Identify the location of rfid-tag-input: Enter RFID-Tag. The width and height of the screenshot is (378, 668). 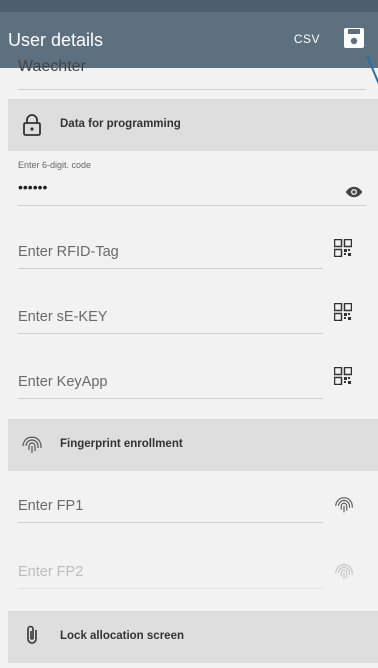
(170, 256).